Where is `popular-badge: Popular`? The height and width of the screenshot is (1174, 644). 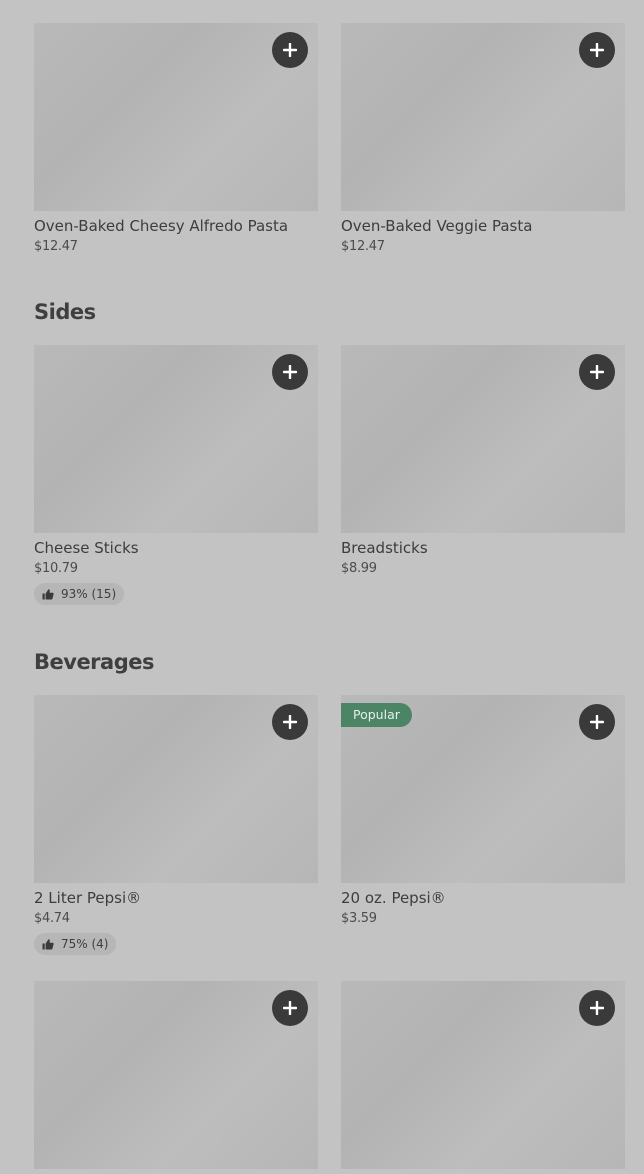
popular-badge: Popular is located at coordinates (376, 715).